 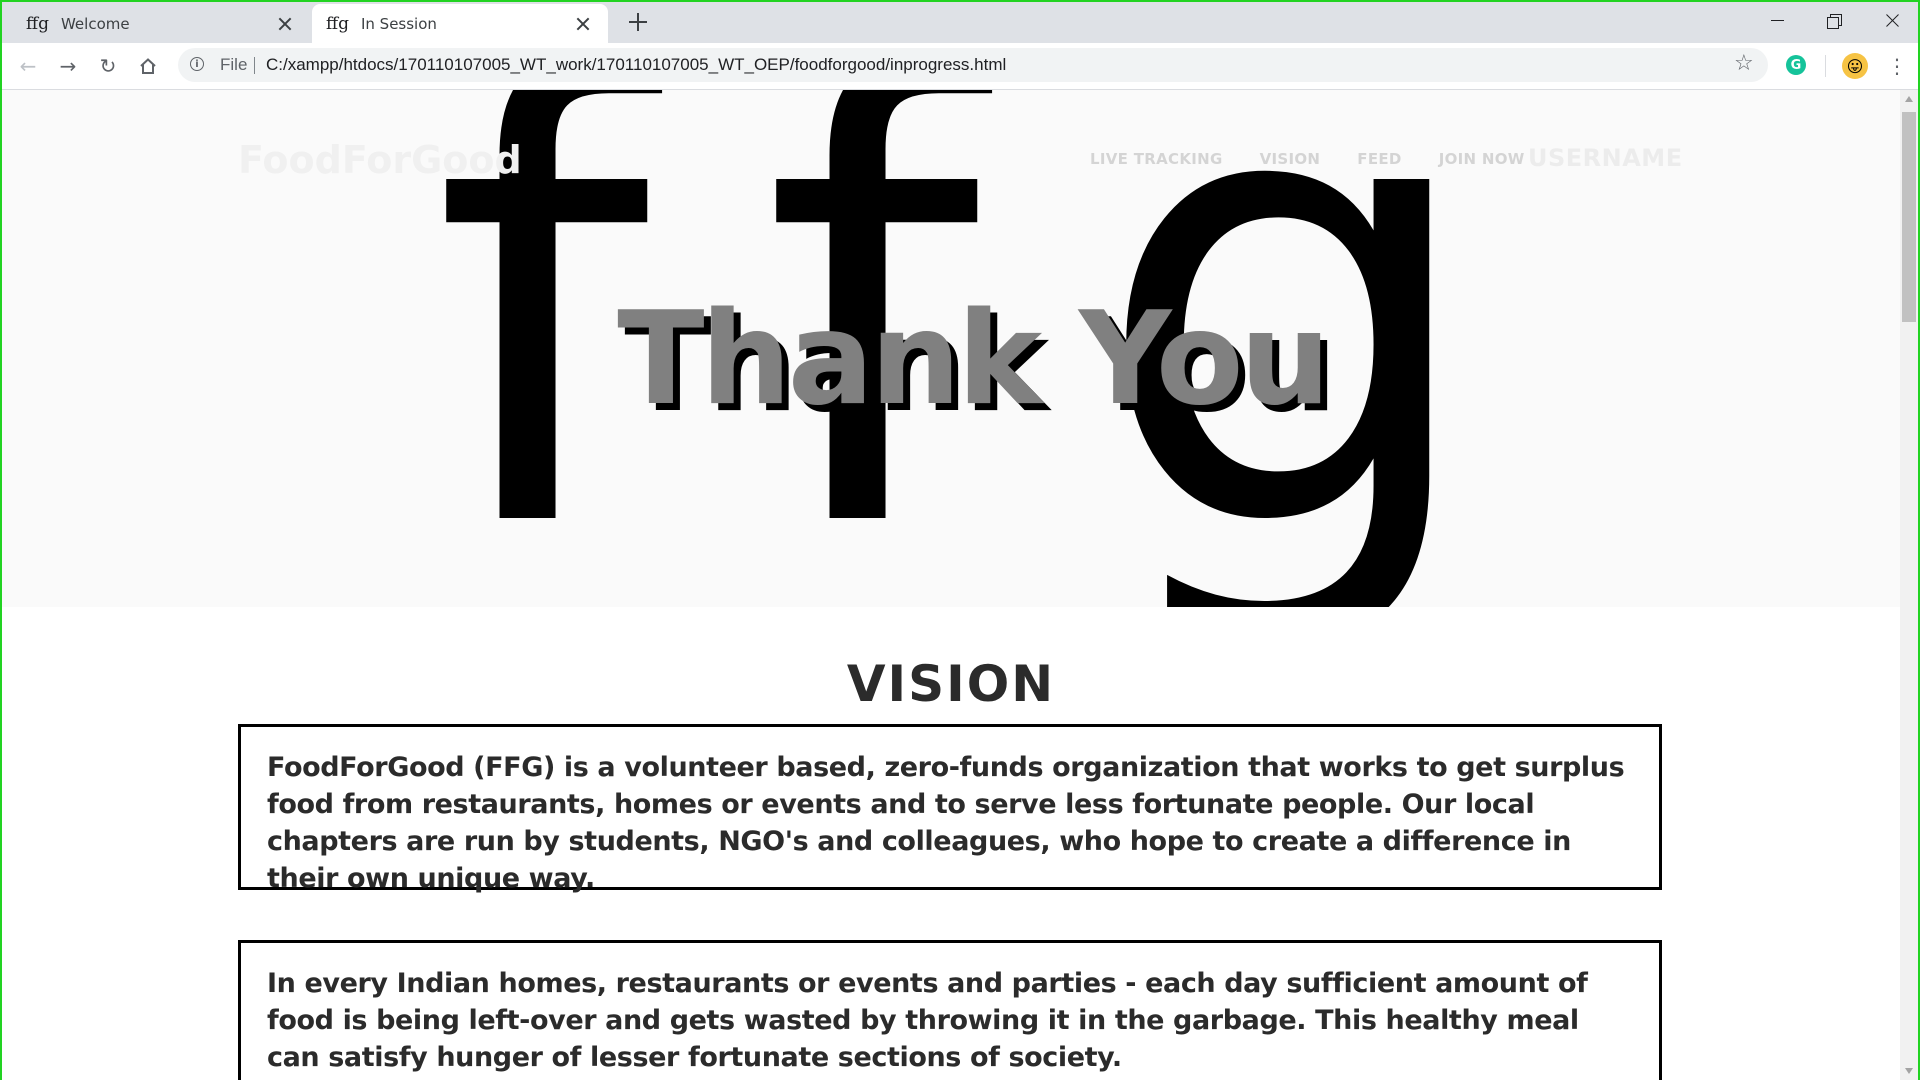 I want to click on star-icon: ☆, so click(x=1744, y=63).